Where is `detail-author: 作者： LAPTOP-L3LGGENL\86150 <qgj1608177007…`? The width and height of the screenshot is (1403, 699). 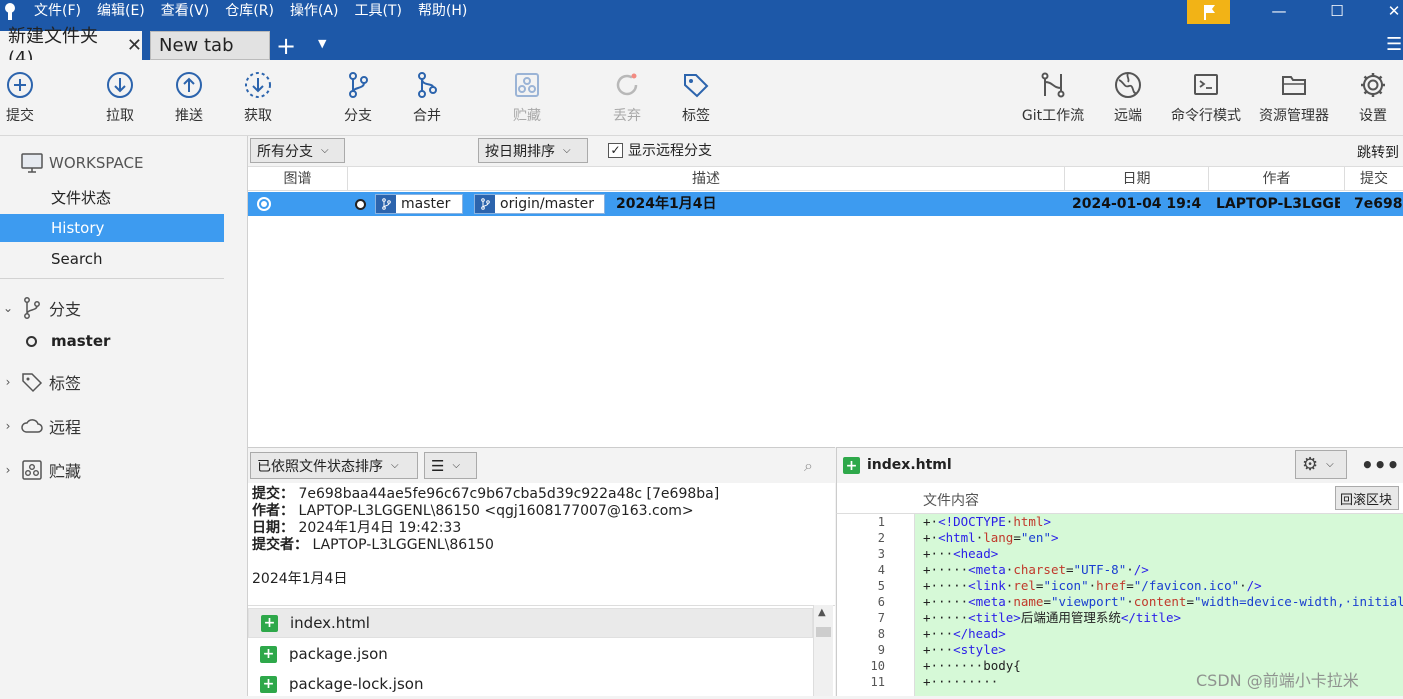 detail-author: 作者： LAPTOP-L3LGGENL\86150 <qgj1608177007… is located at coordinates (473, 511).